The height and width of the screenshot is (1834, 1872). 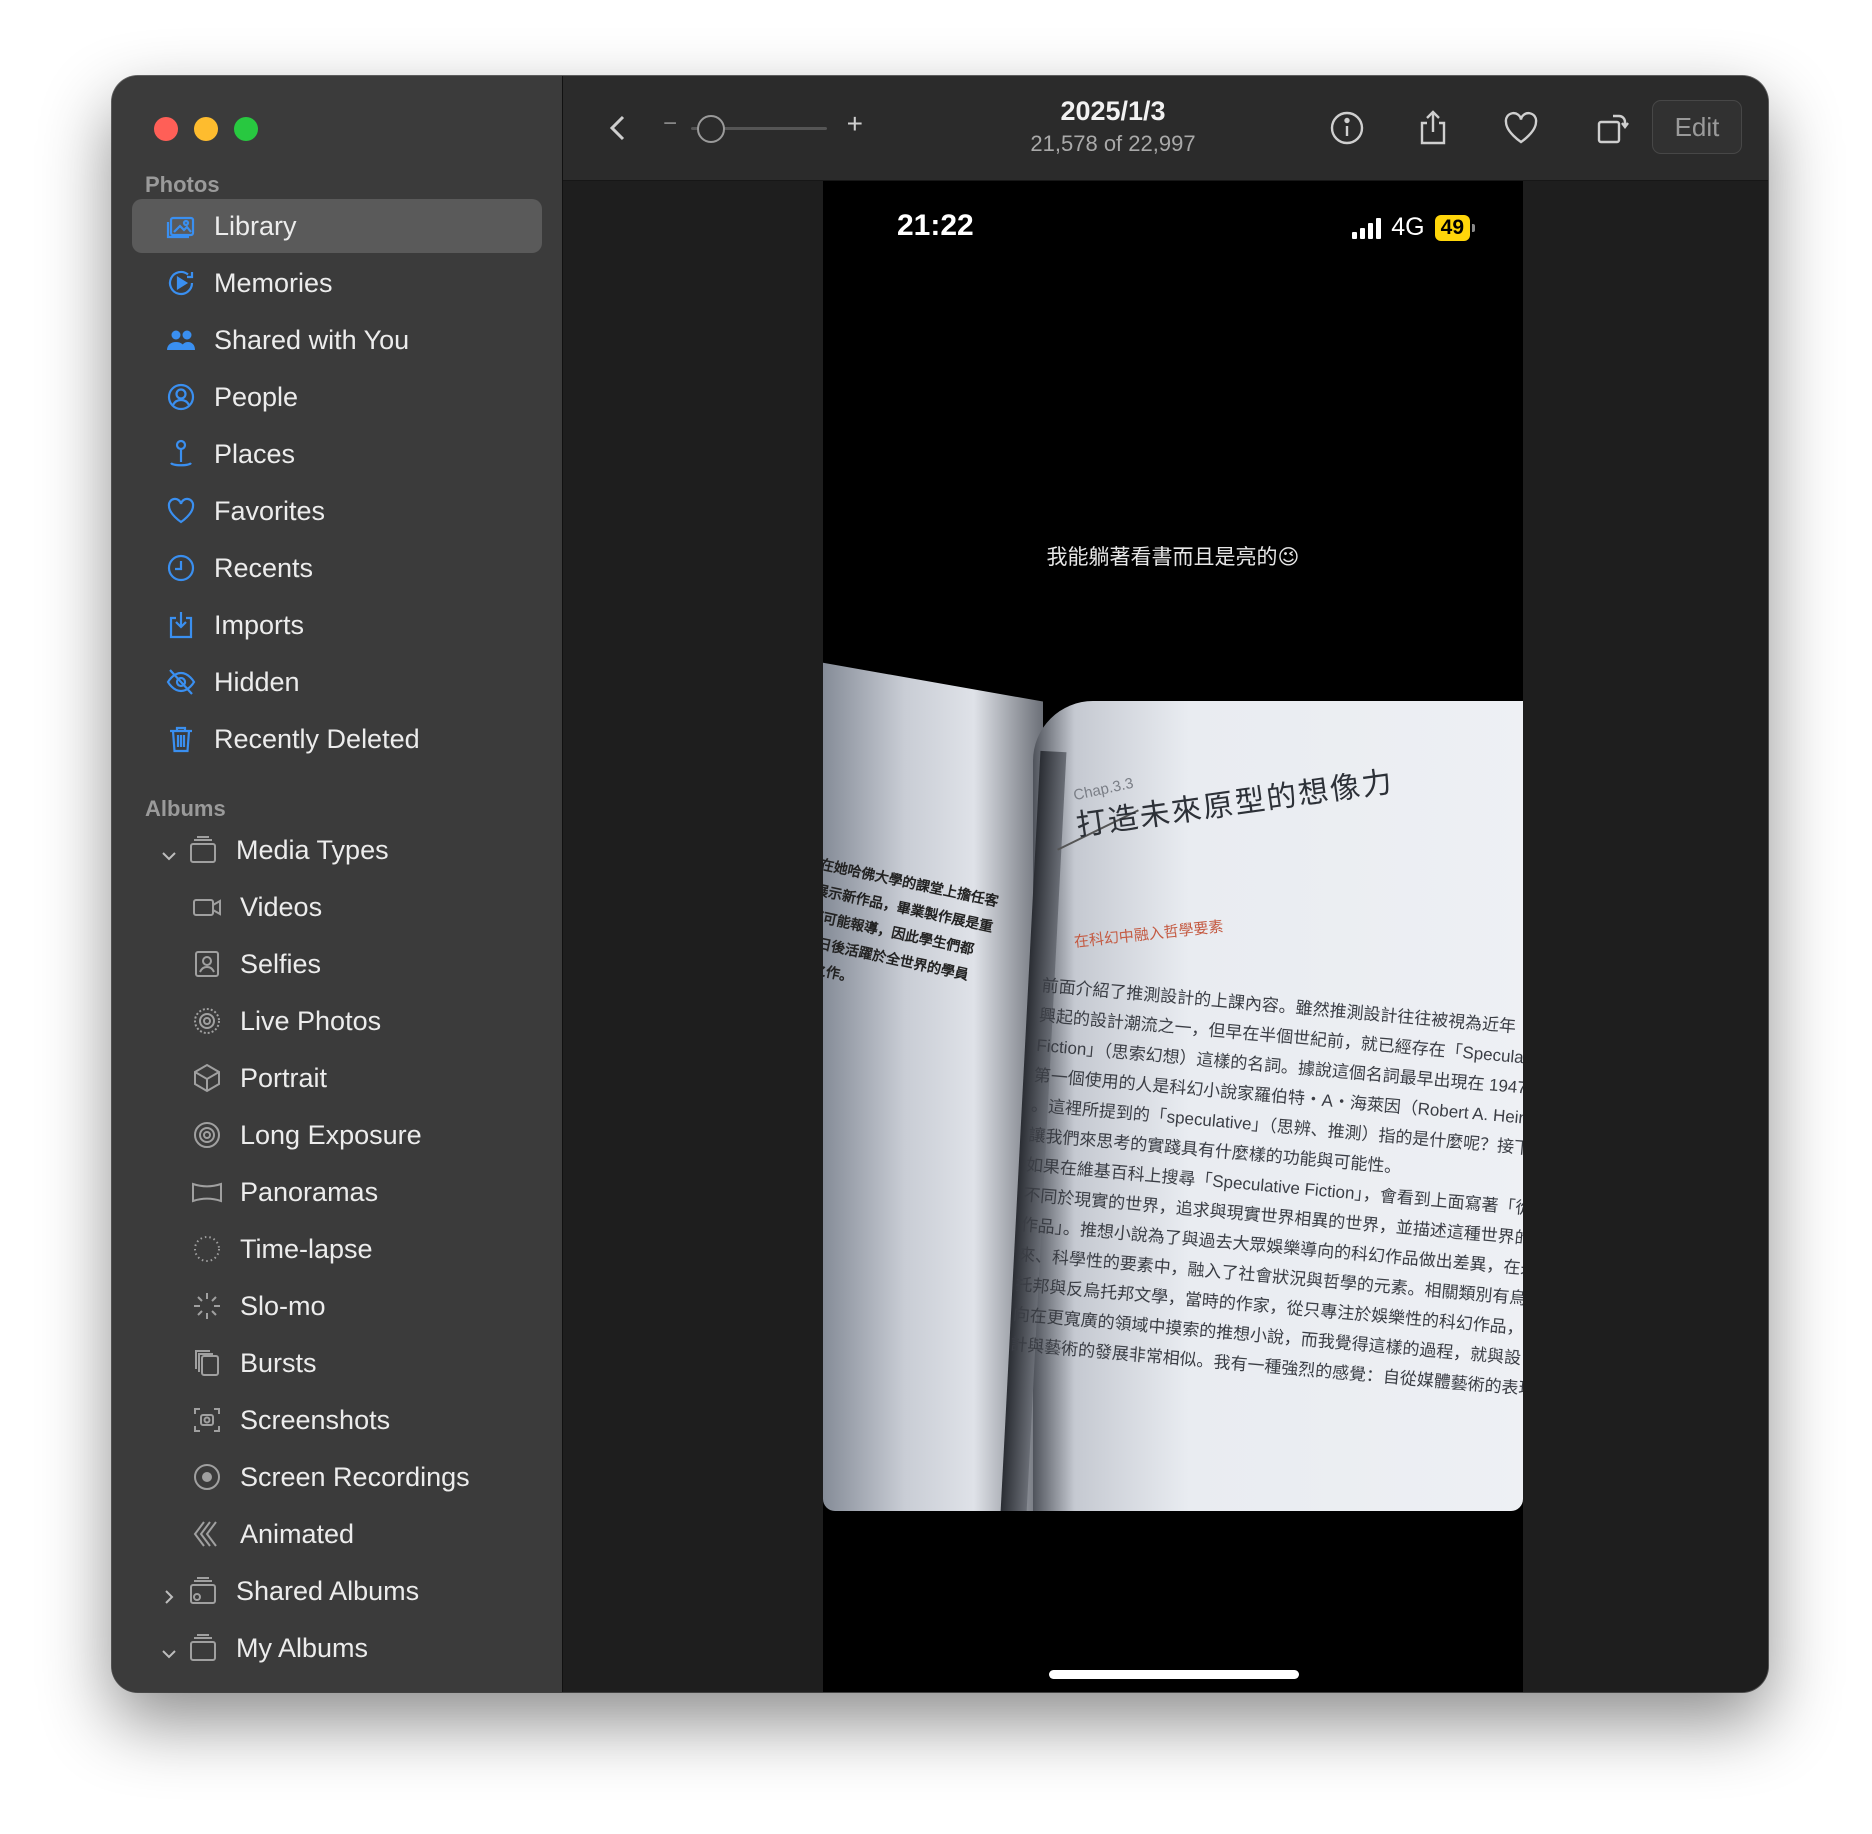 What do you see at coordinates (207, 1420) in the screenshot?
I see `screenshot-icon` at bounding box center [207, 1420].